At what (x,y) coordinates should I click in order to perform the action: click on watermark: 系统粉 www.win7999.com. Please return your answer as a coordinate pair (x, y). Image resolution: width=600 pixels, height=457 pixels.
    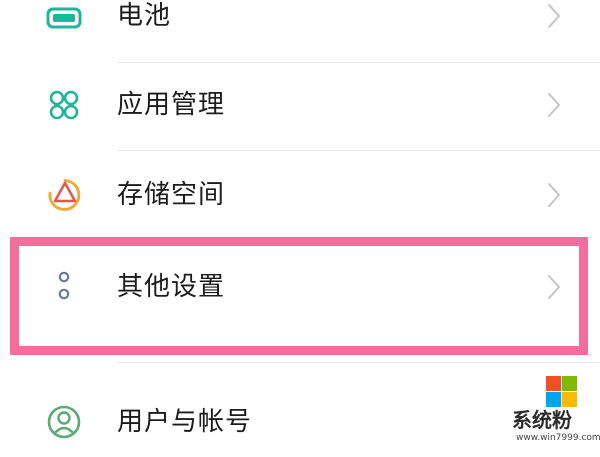
    Looking at the image, I should click on (556, 410).